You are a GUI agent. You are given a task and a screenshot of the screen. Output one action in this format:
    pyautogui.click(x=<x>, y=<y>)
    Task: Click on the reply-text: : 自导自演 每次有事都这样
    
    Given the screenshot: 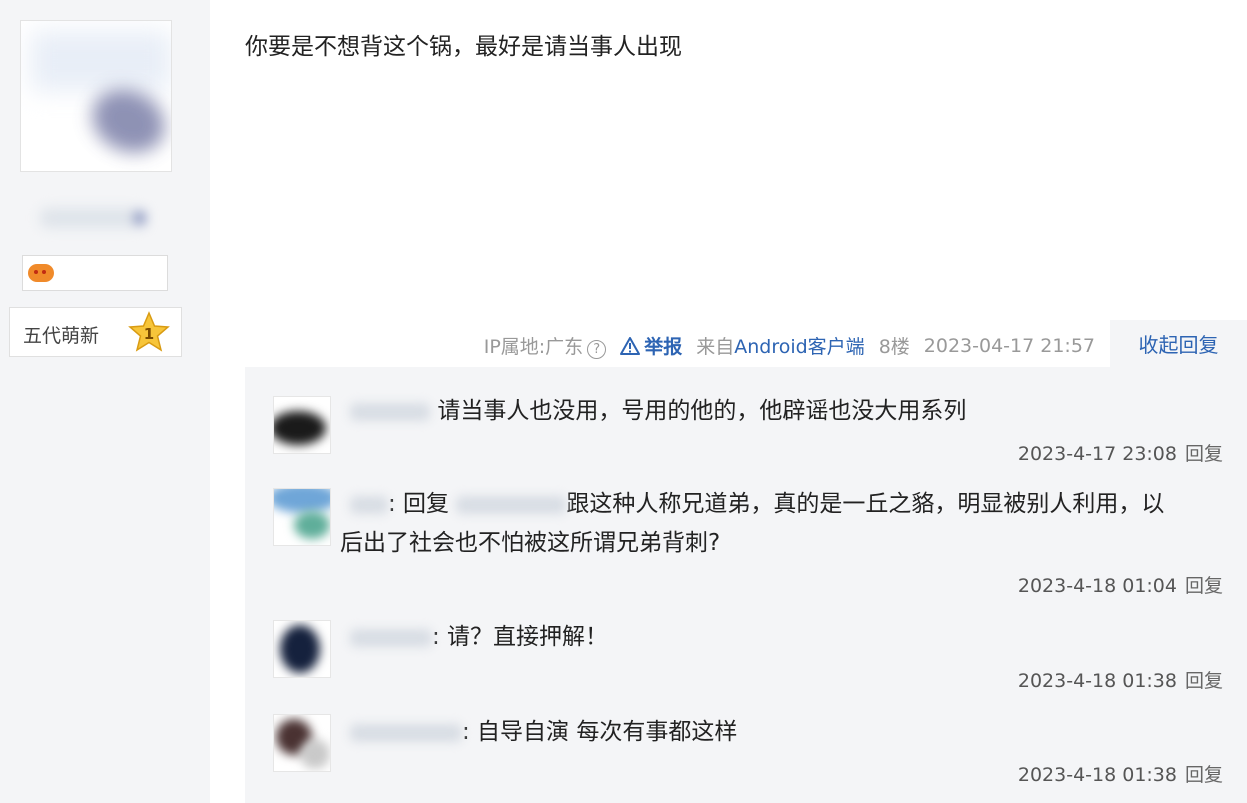 What is the action you would take?
    pyautogui.click(x=600, y=732)
    